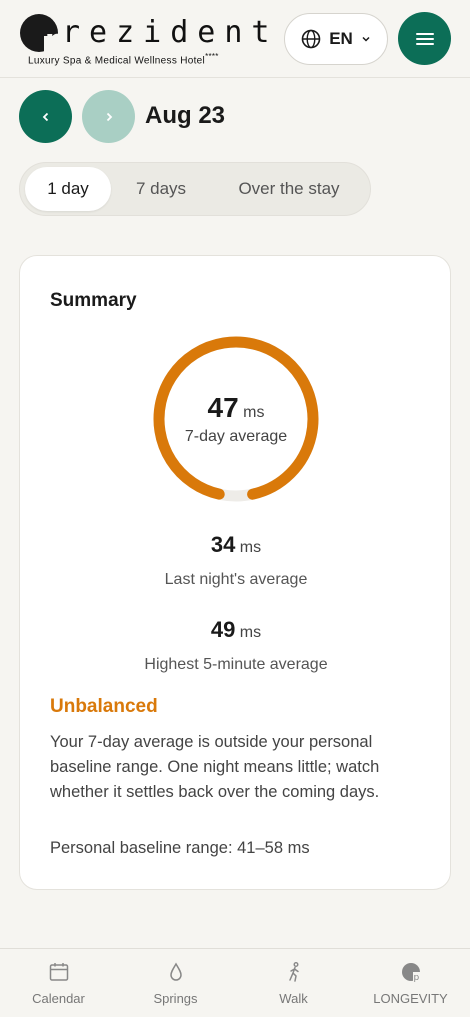 This screenshot has height=1017, width=470. Describe the element at coordinates (170, 32) in the screenshot. I see `logo-wordmark: rezident` at that location.